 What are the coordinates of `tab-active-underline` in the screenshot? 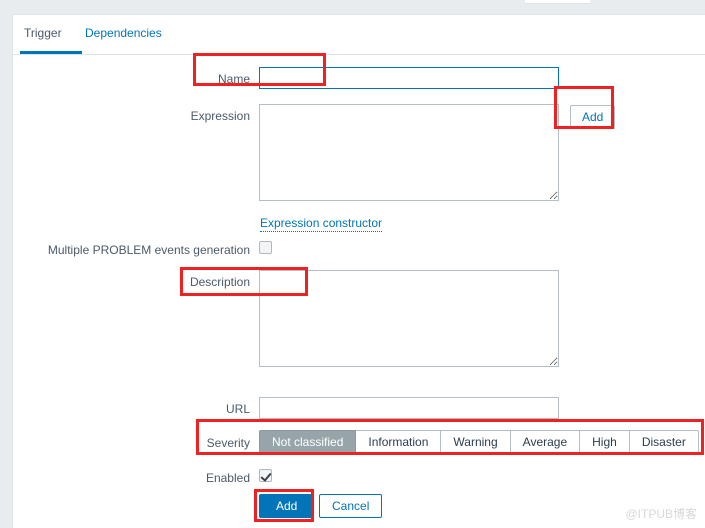 It's located at (51, 52).